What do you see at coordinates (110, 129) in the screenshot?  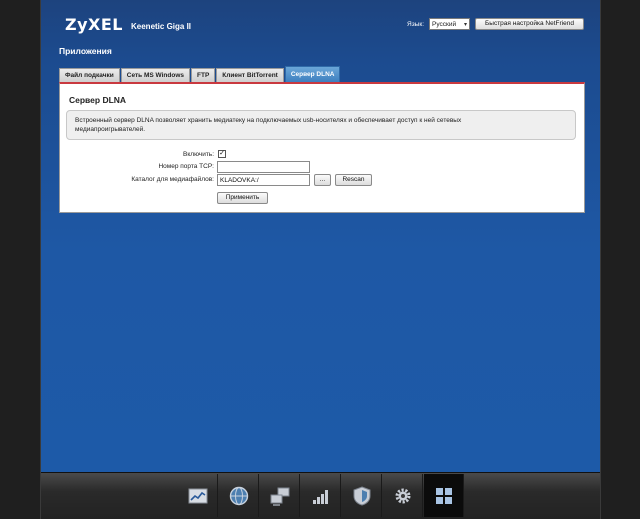 I see `info-text-line2: медиапроигрывателей.` at bounding box center [110, 129].